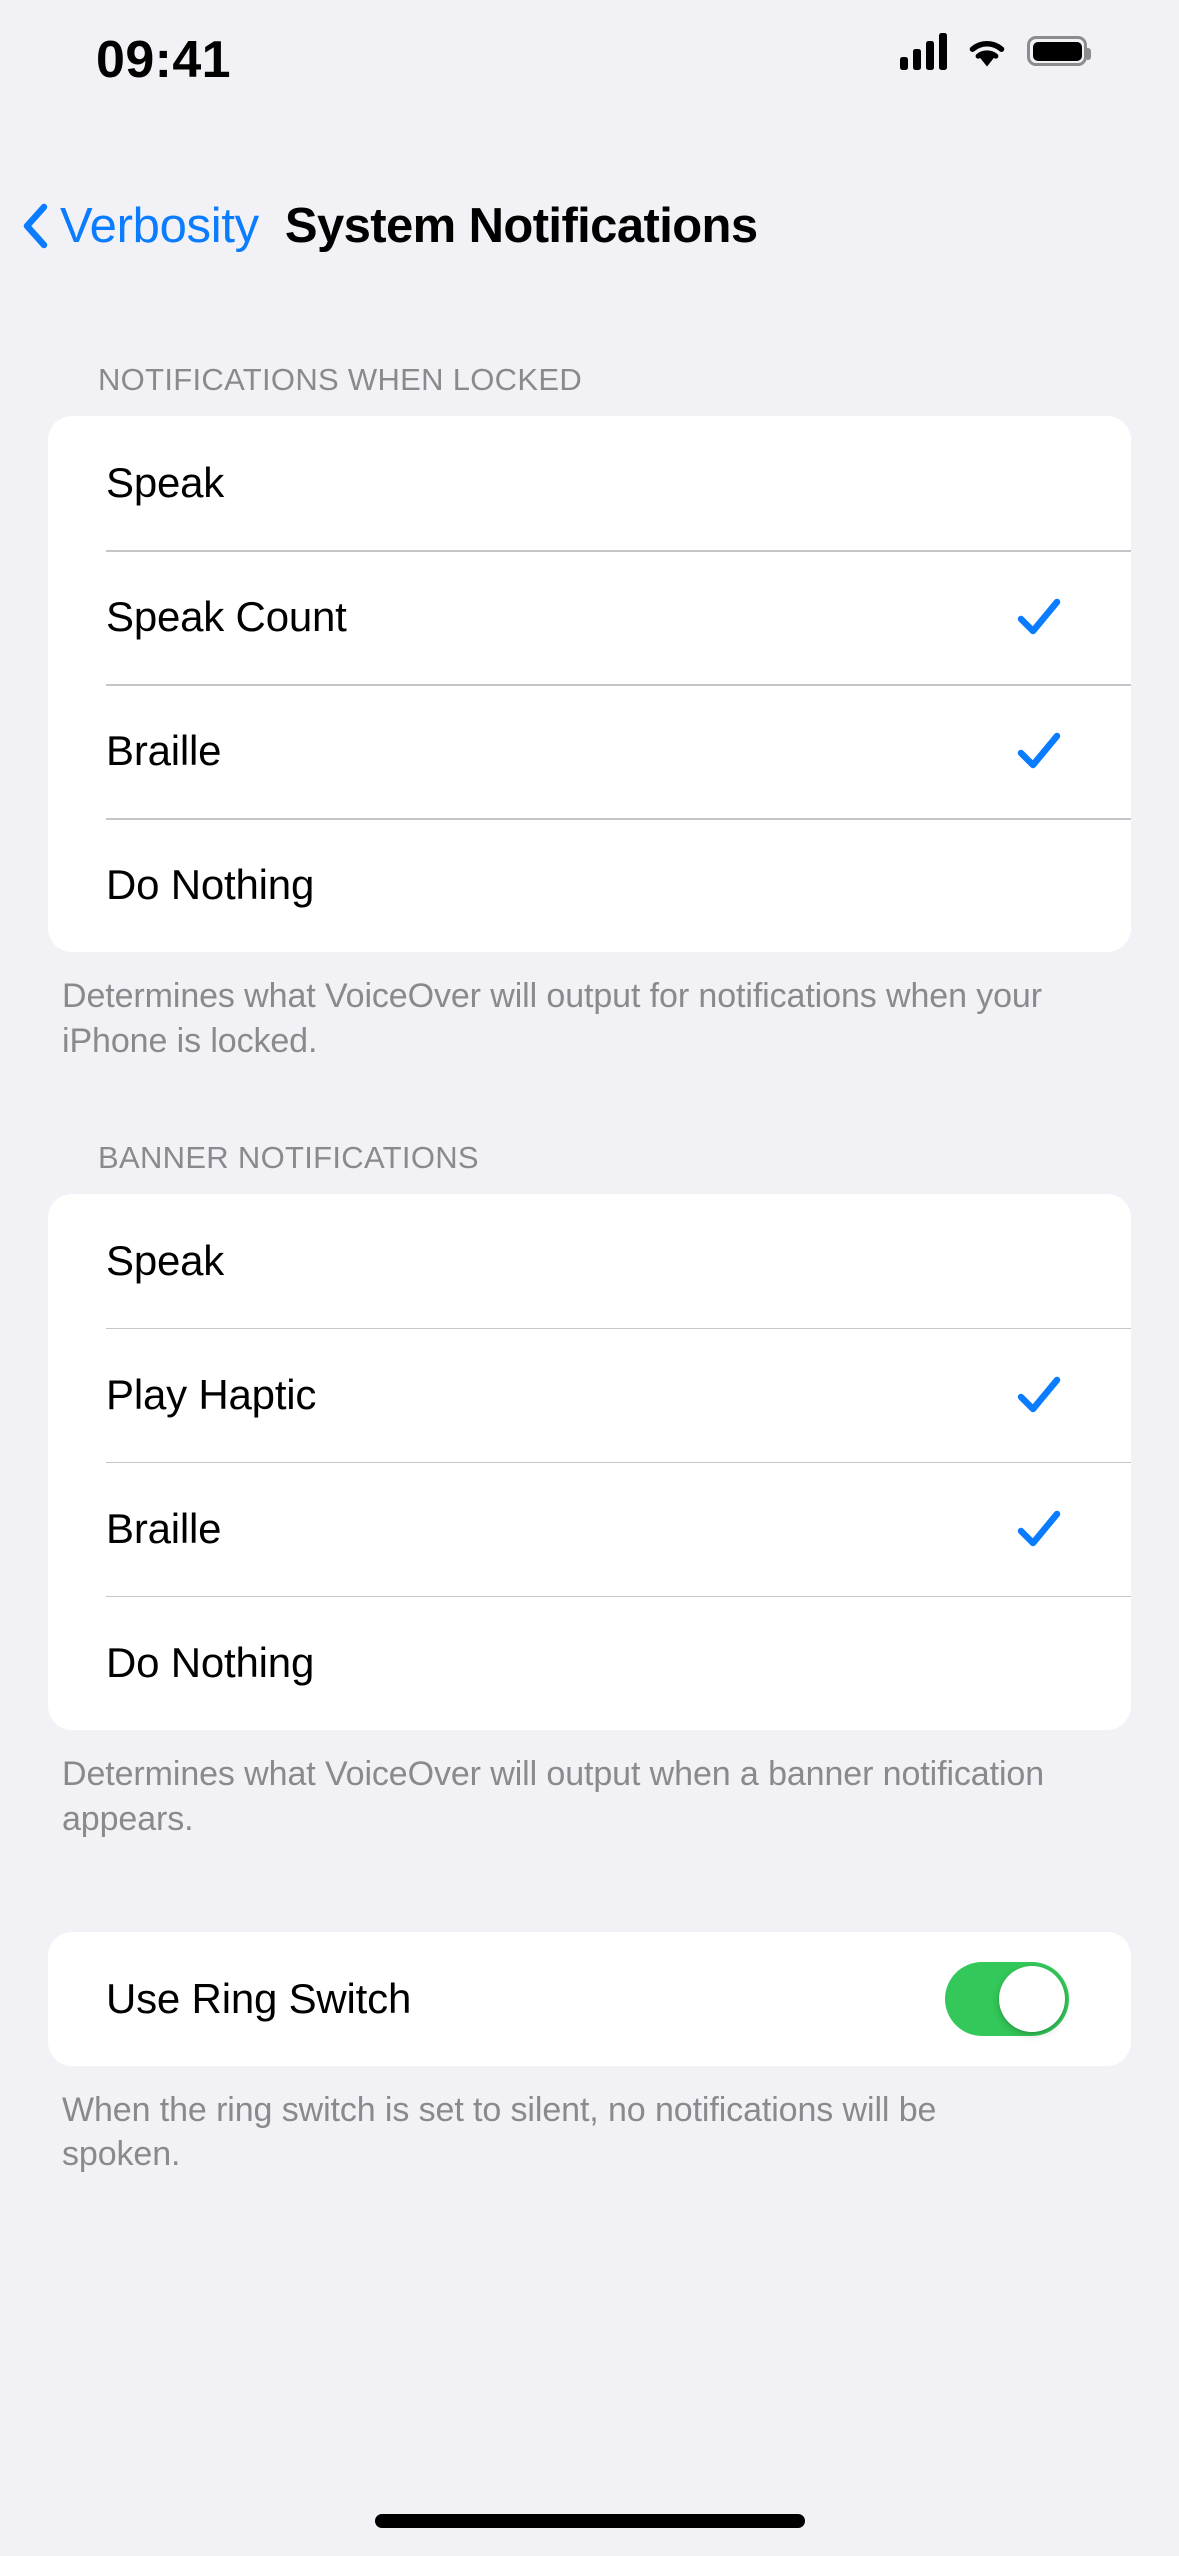  Describe the element at coordinates (923, 51) in the screenshot. I see `cellular-bars-icon` at that location.